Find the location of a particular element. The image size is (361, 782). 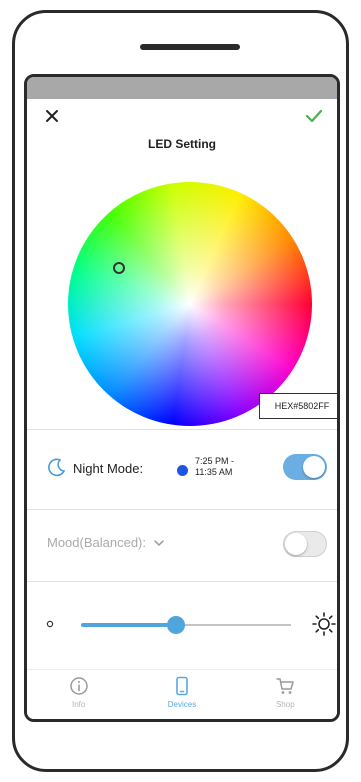

nav-item-devices: Devices is located at coordinates (182, 692).